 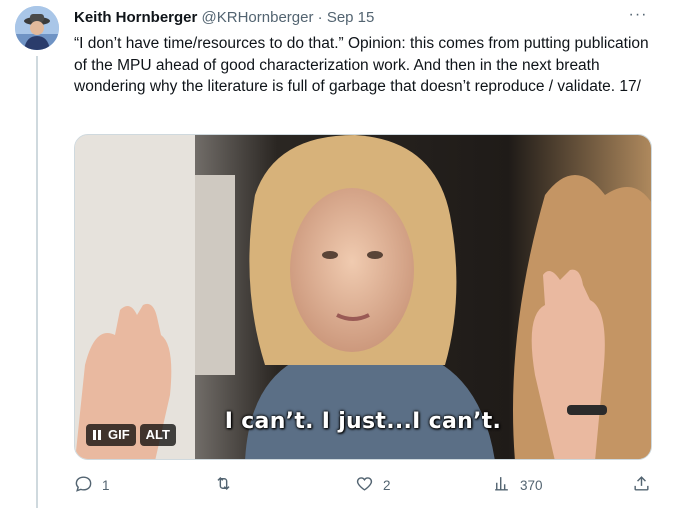 I want to click on author-handle: @KRHornberger, so click(x=258, y=17).